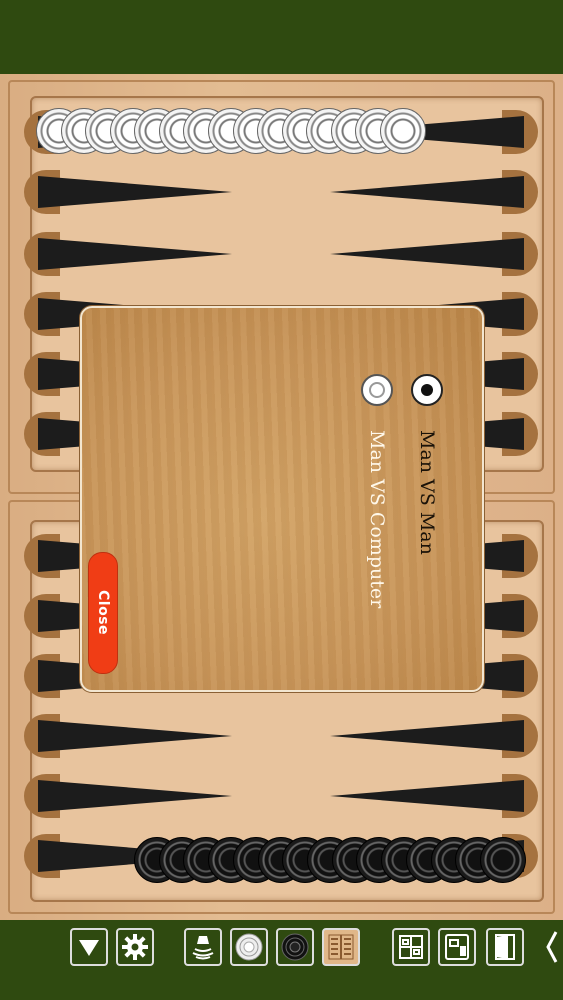 This screenshot has height=1000, width=563. I want to click on close-button-label: Close, so click(103, 613).